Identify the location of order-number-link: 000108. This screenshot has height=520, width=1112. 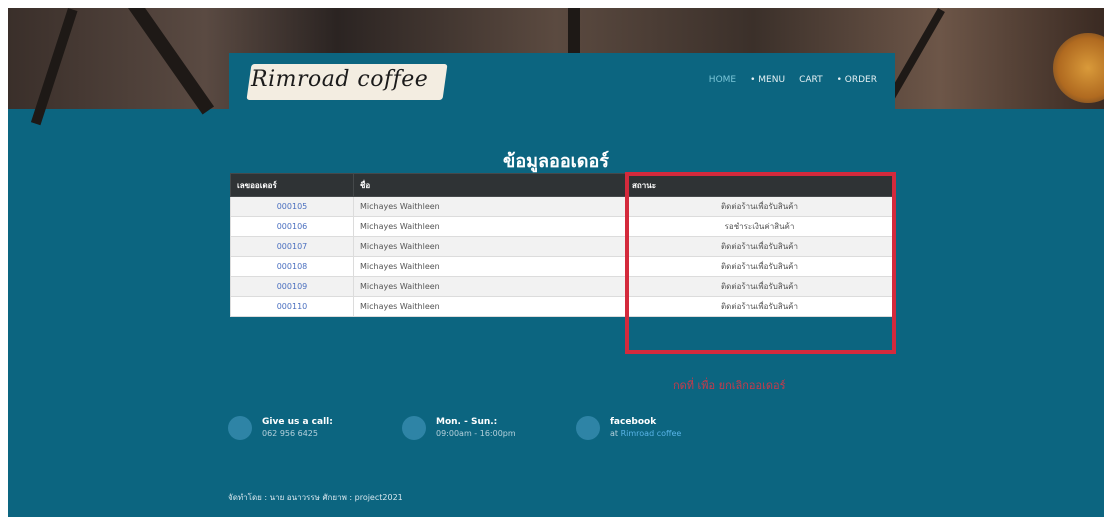
(292, 266).